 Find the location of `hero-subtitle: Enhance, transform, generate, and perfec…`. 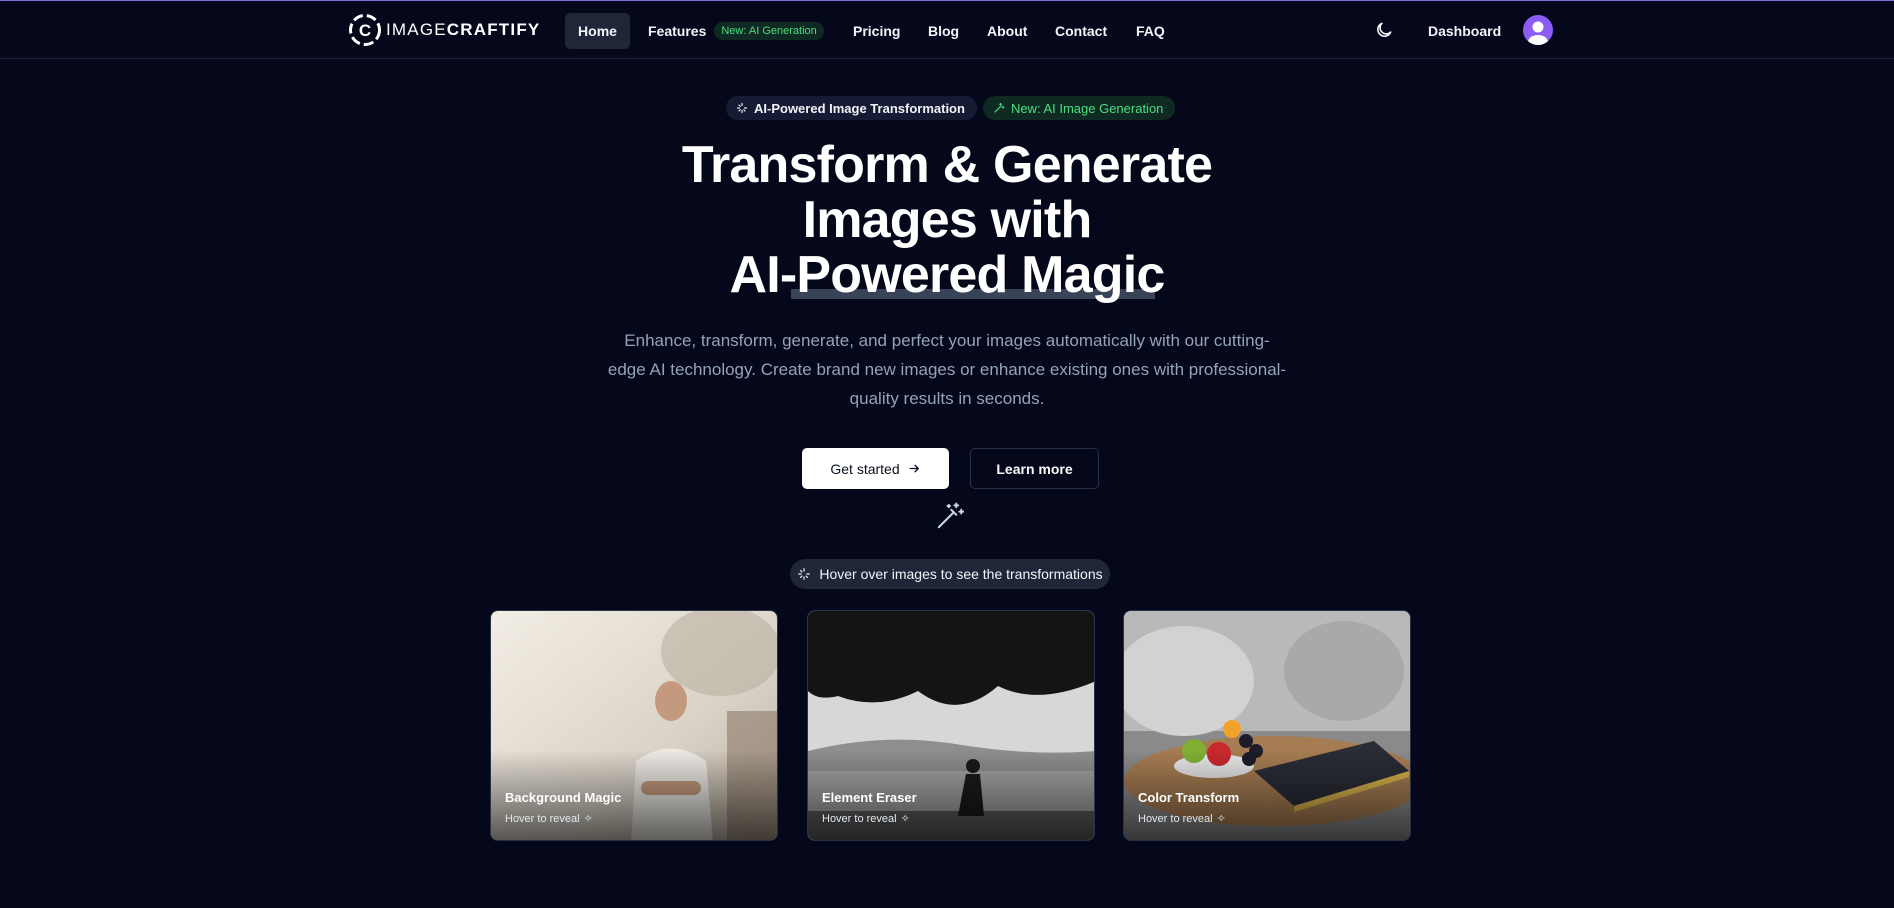

hero-subtitle: Enhance, transform, generate, and perfec… is located at coordinates (947, 369).